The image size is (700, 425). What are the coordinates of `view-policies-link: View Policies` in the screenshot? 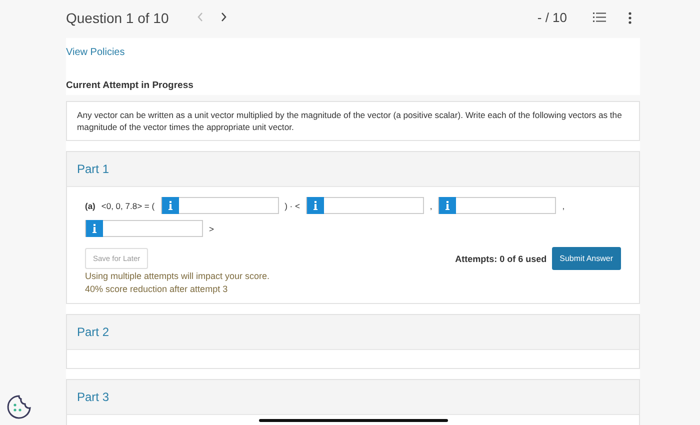 It's located at (95, 52).